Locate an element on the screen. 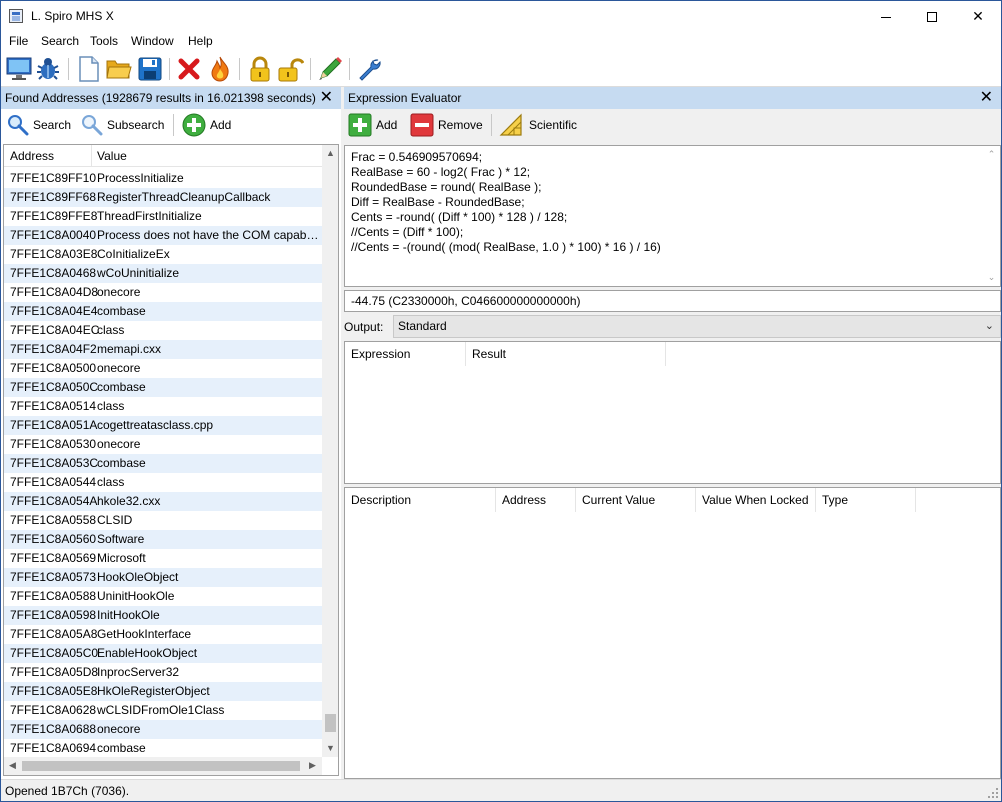  scroll-right-icon: ▶ is located at coordinates (312, 765).